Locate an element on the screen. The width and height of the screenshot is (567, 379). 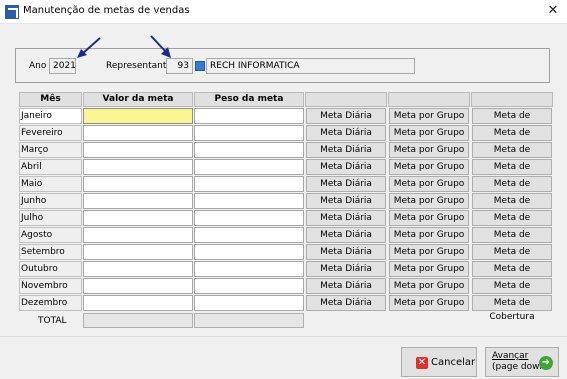
total-peso is located at coordinates (249, 320).